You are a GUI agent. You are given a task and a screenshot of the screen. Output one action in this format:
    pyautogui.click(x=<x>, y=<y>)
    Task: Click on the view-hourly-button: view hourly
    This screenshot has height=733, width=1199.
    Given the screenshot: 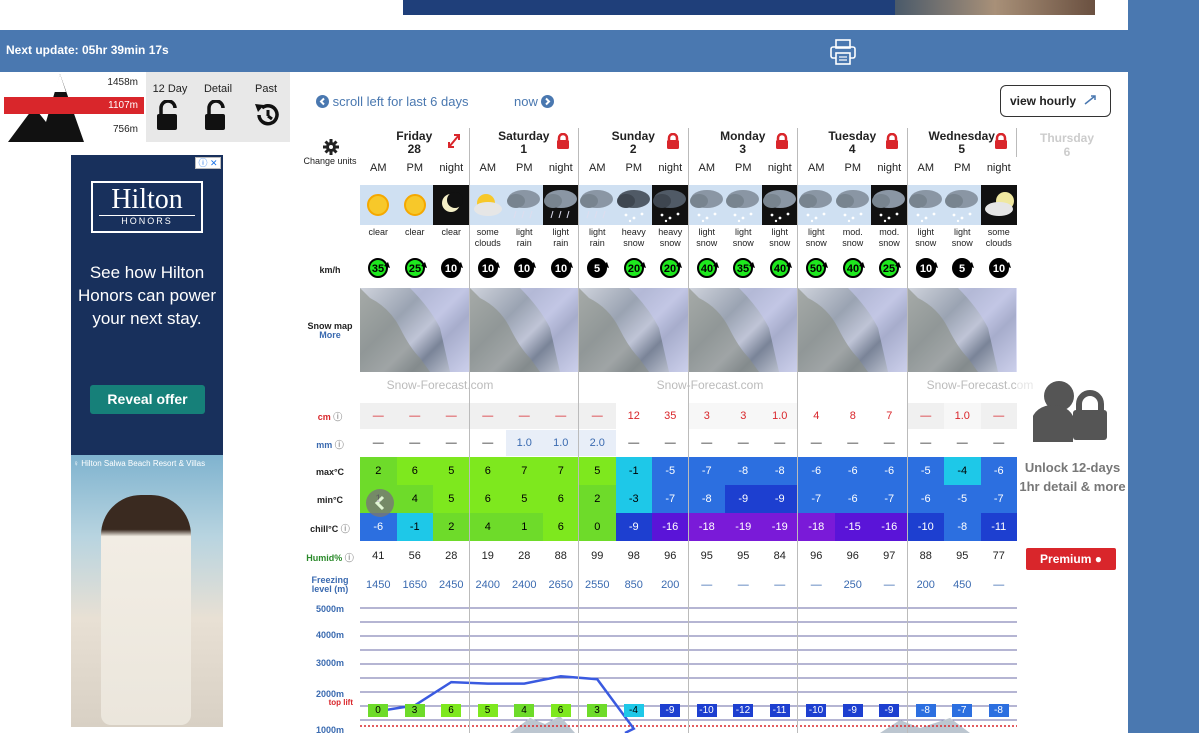 What is the action you would take?
    pyautogui.click(x=1055, y=101)
    